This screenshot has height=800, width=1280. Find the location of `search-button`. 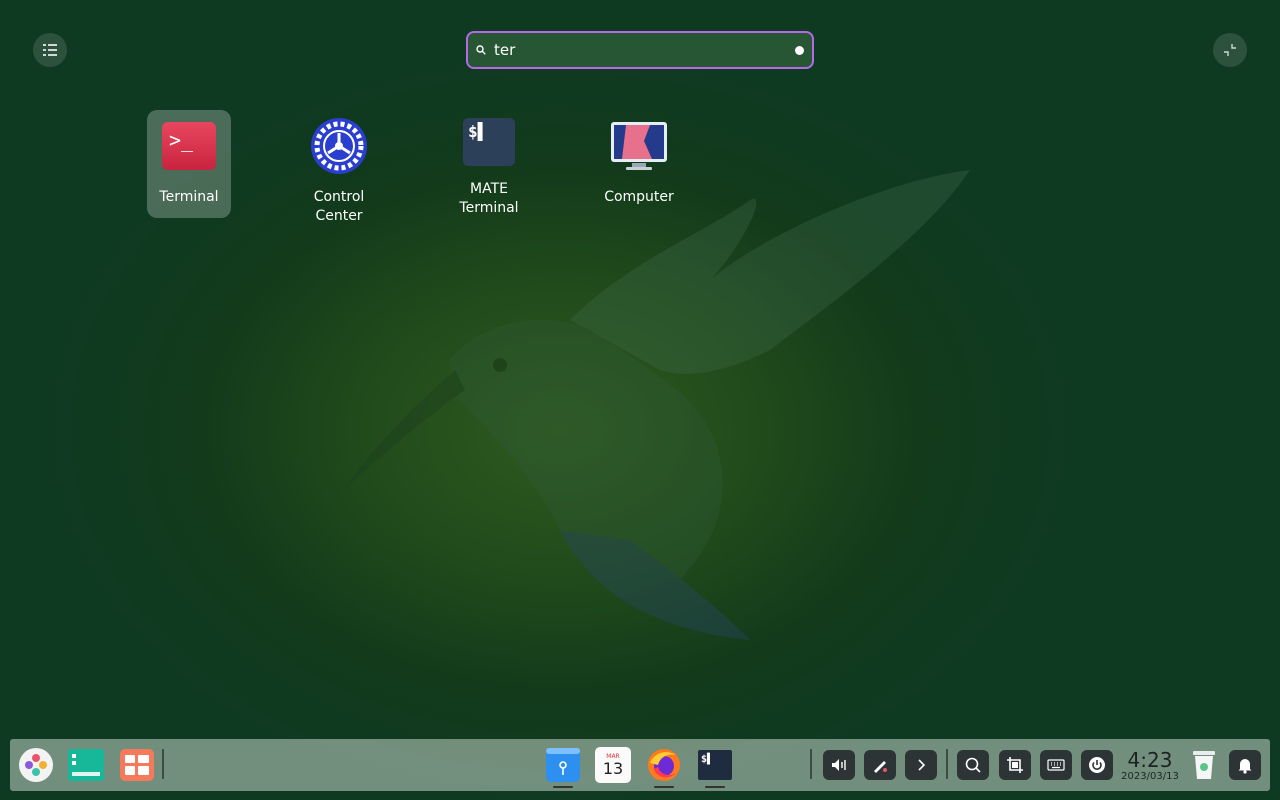

search-button is located at coordinates (973, 765).